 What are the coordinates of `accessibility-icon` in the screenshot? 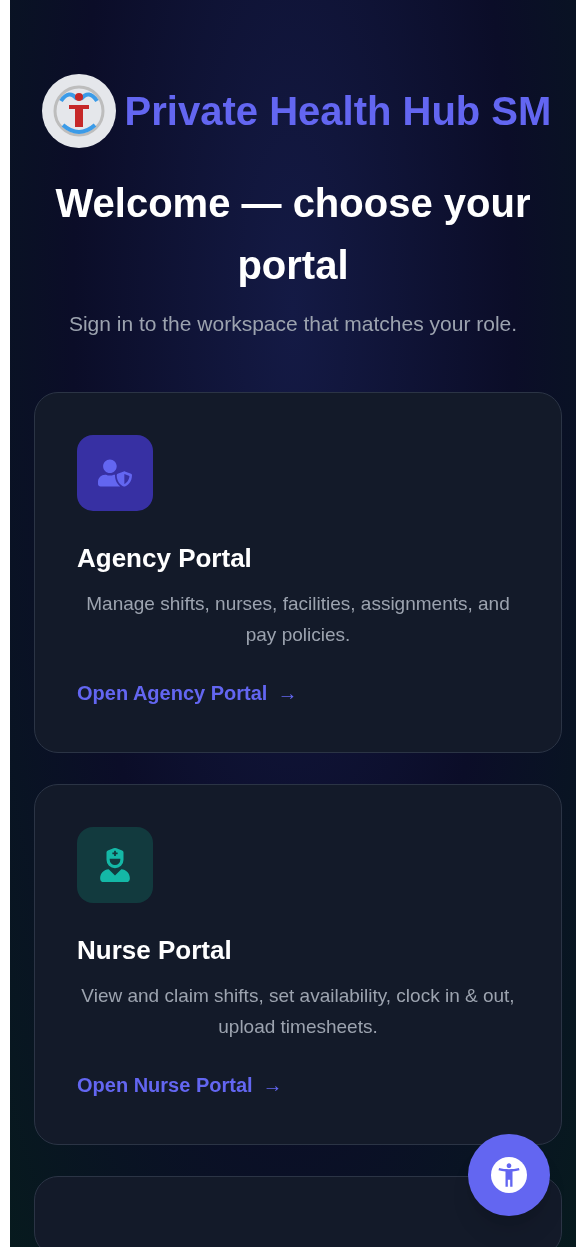 It's located at (509, 1175).